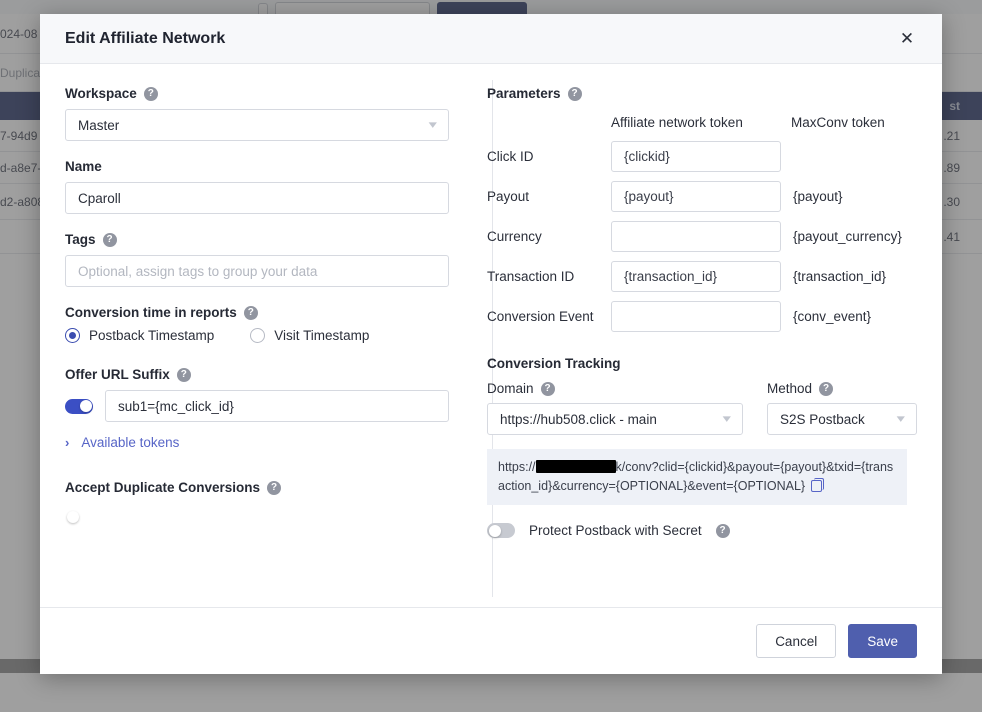  I want to click on domain-field: Domain ? https://hub508.click - main ▾, so click(615, 408).